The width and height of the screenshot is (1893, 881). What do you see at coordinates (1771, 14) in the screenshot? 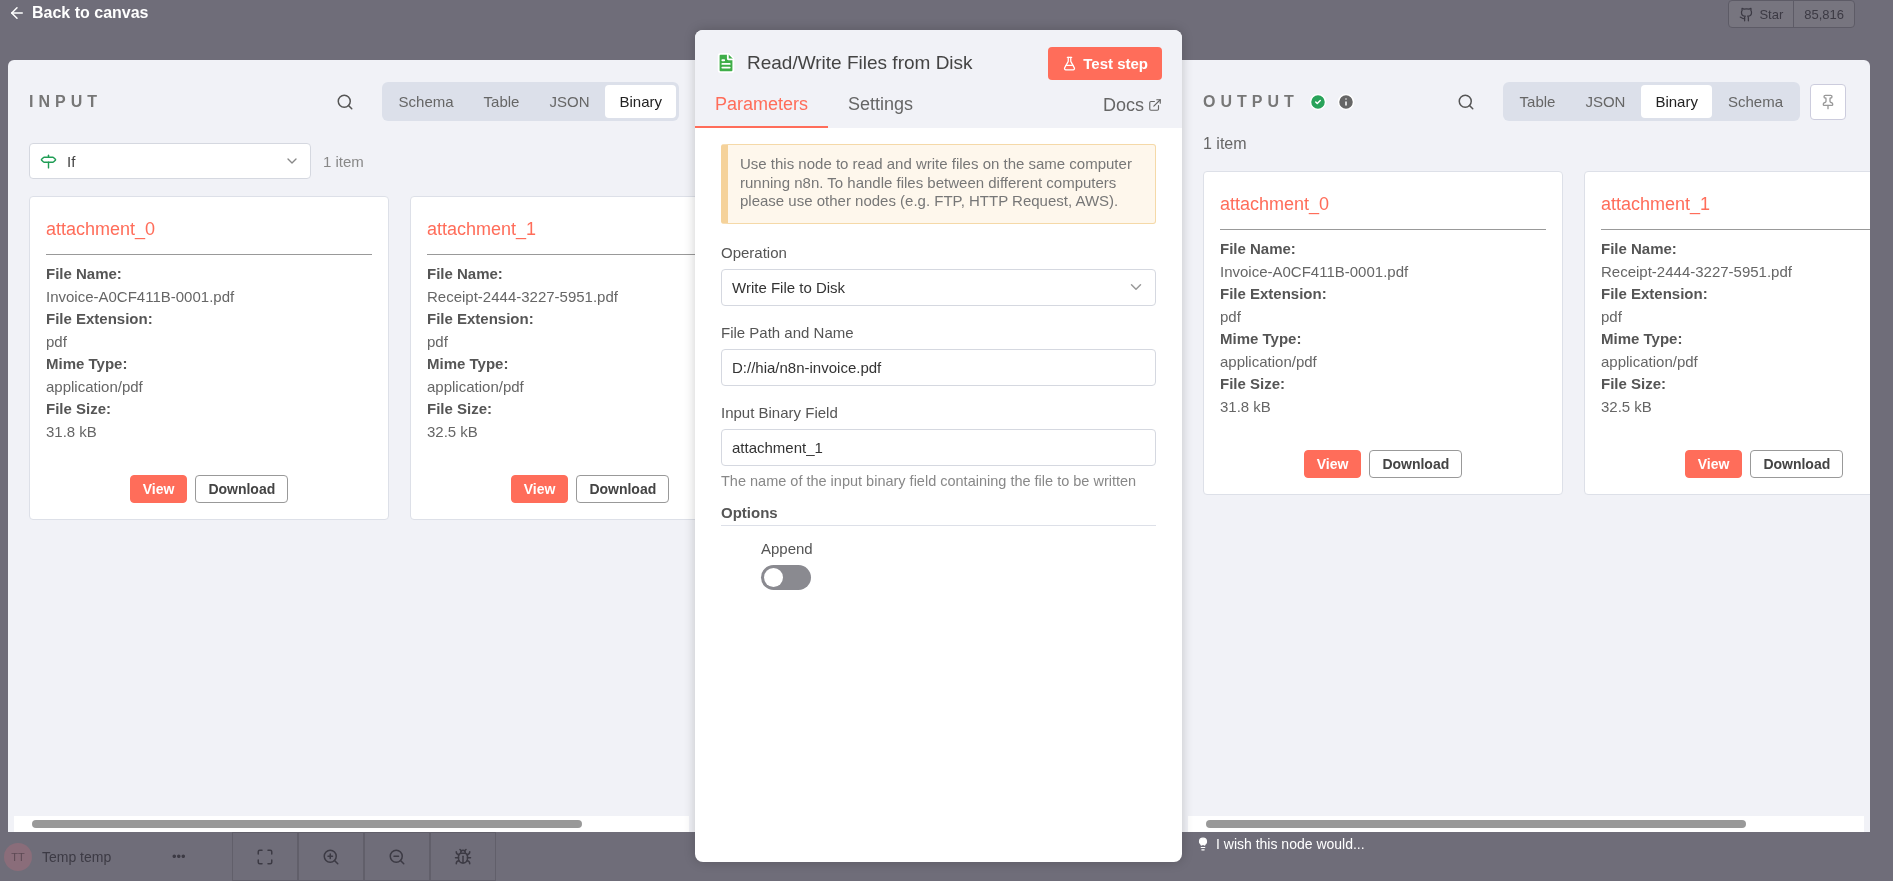
I see `star-label: Star` at bounding box center [1771, 14].